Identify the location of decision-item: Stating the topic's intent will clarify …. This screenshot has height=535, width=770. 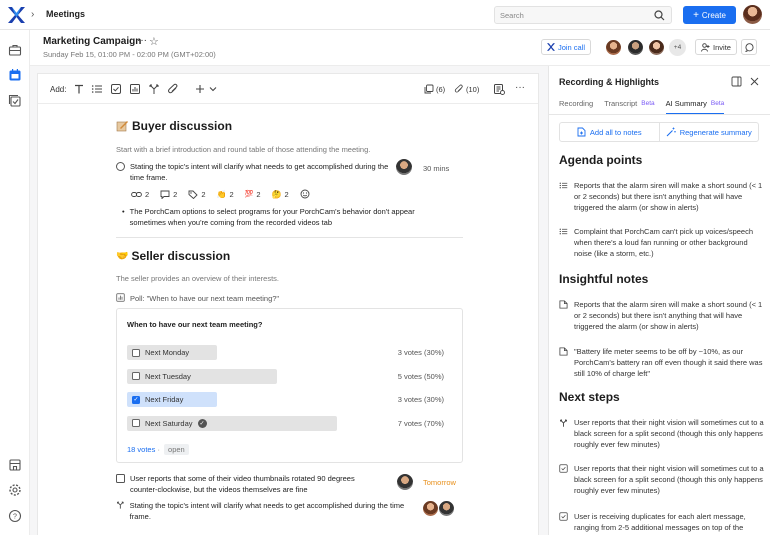
(266, 511).